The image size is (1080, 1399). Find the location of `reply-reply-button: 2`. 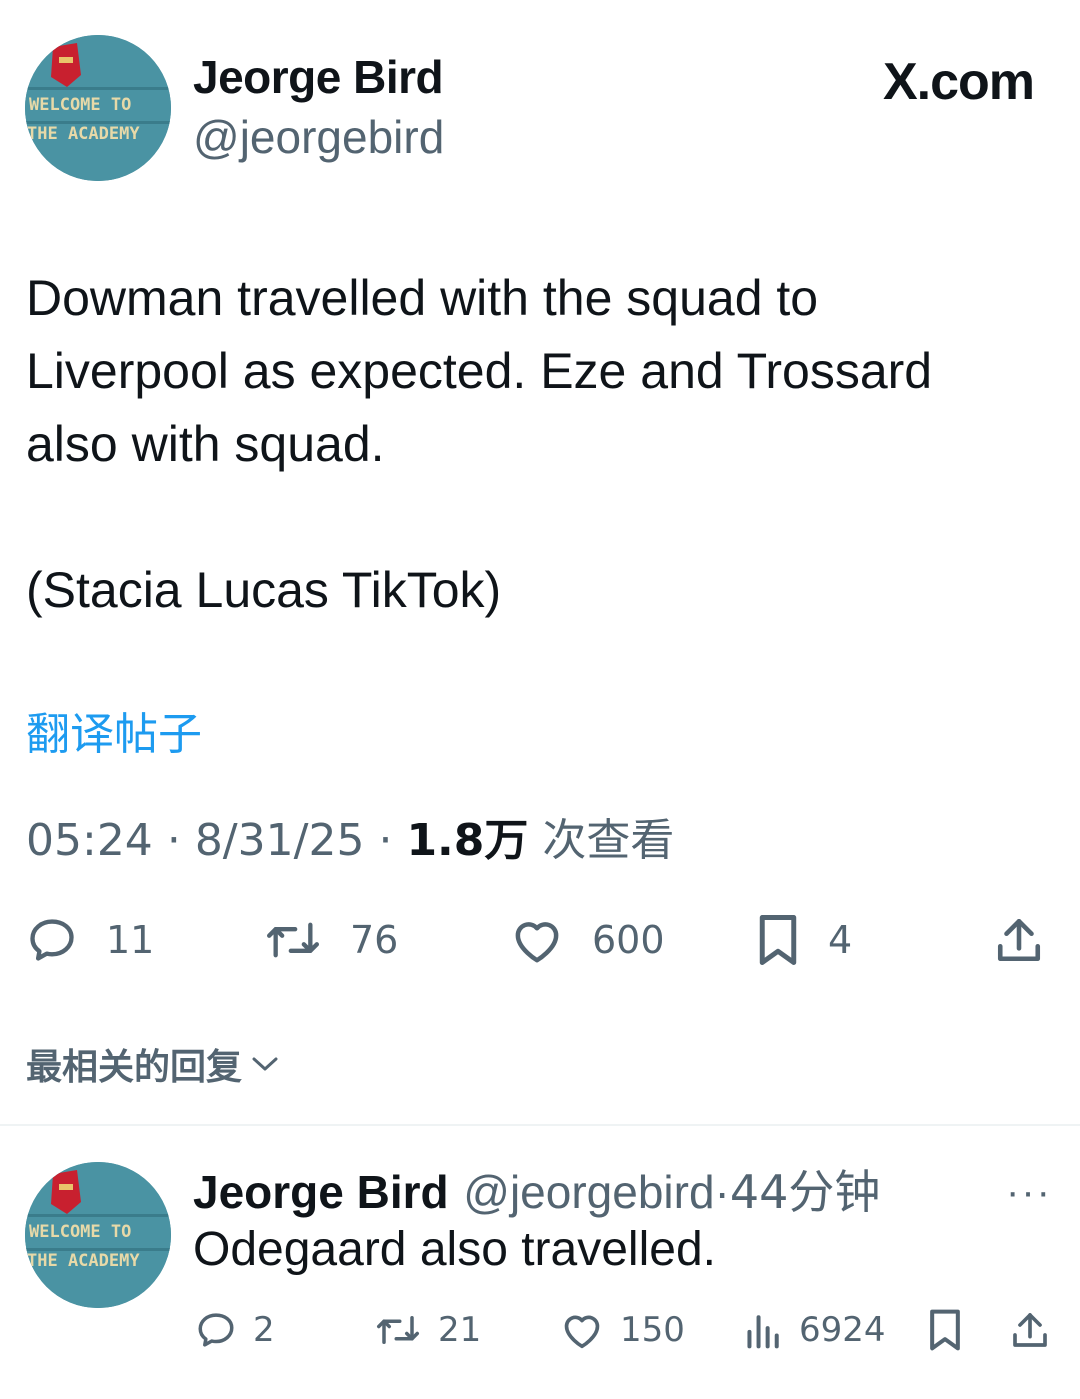

reply-reply-button: 2 is located at coordinates (235, 1330).